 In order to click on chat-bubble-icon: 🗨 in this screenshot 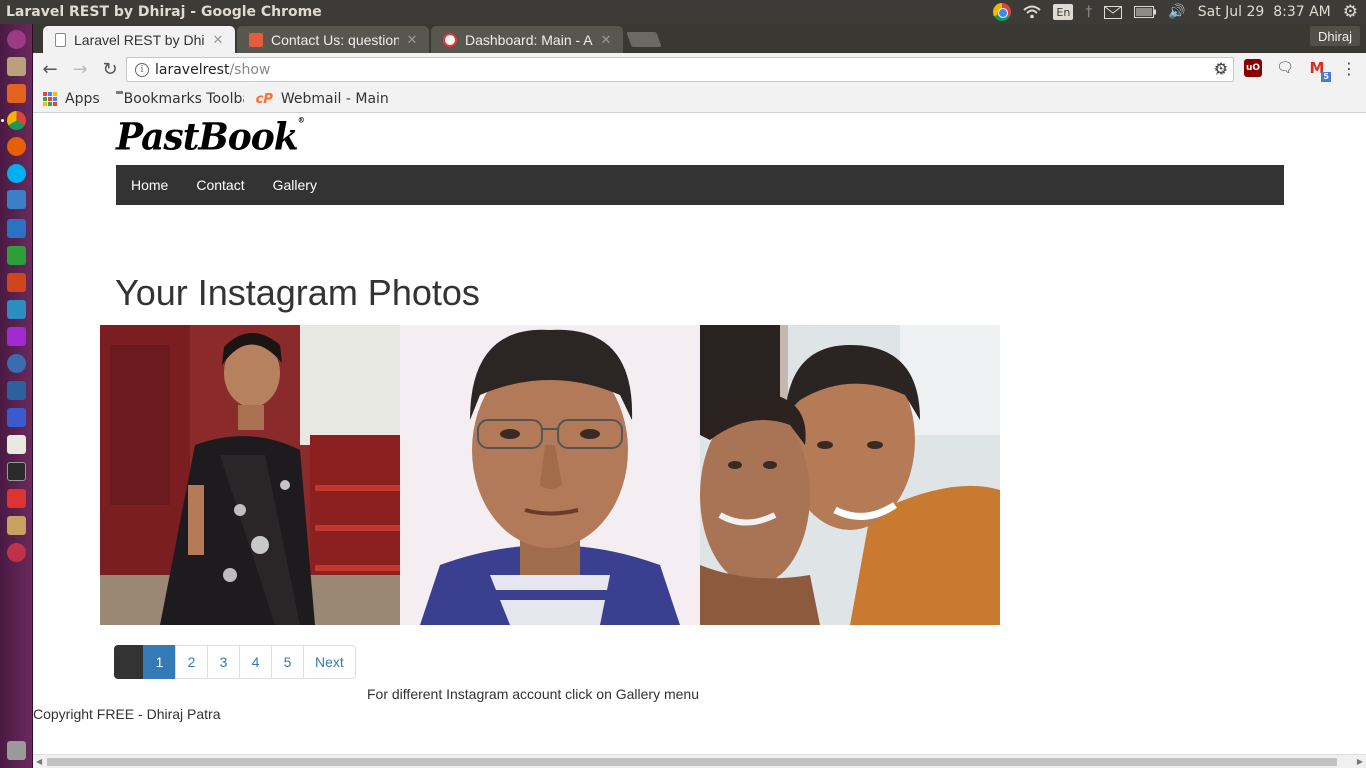, I will do `click(1285, 68)`.